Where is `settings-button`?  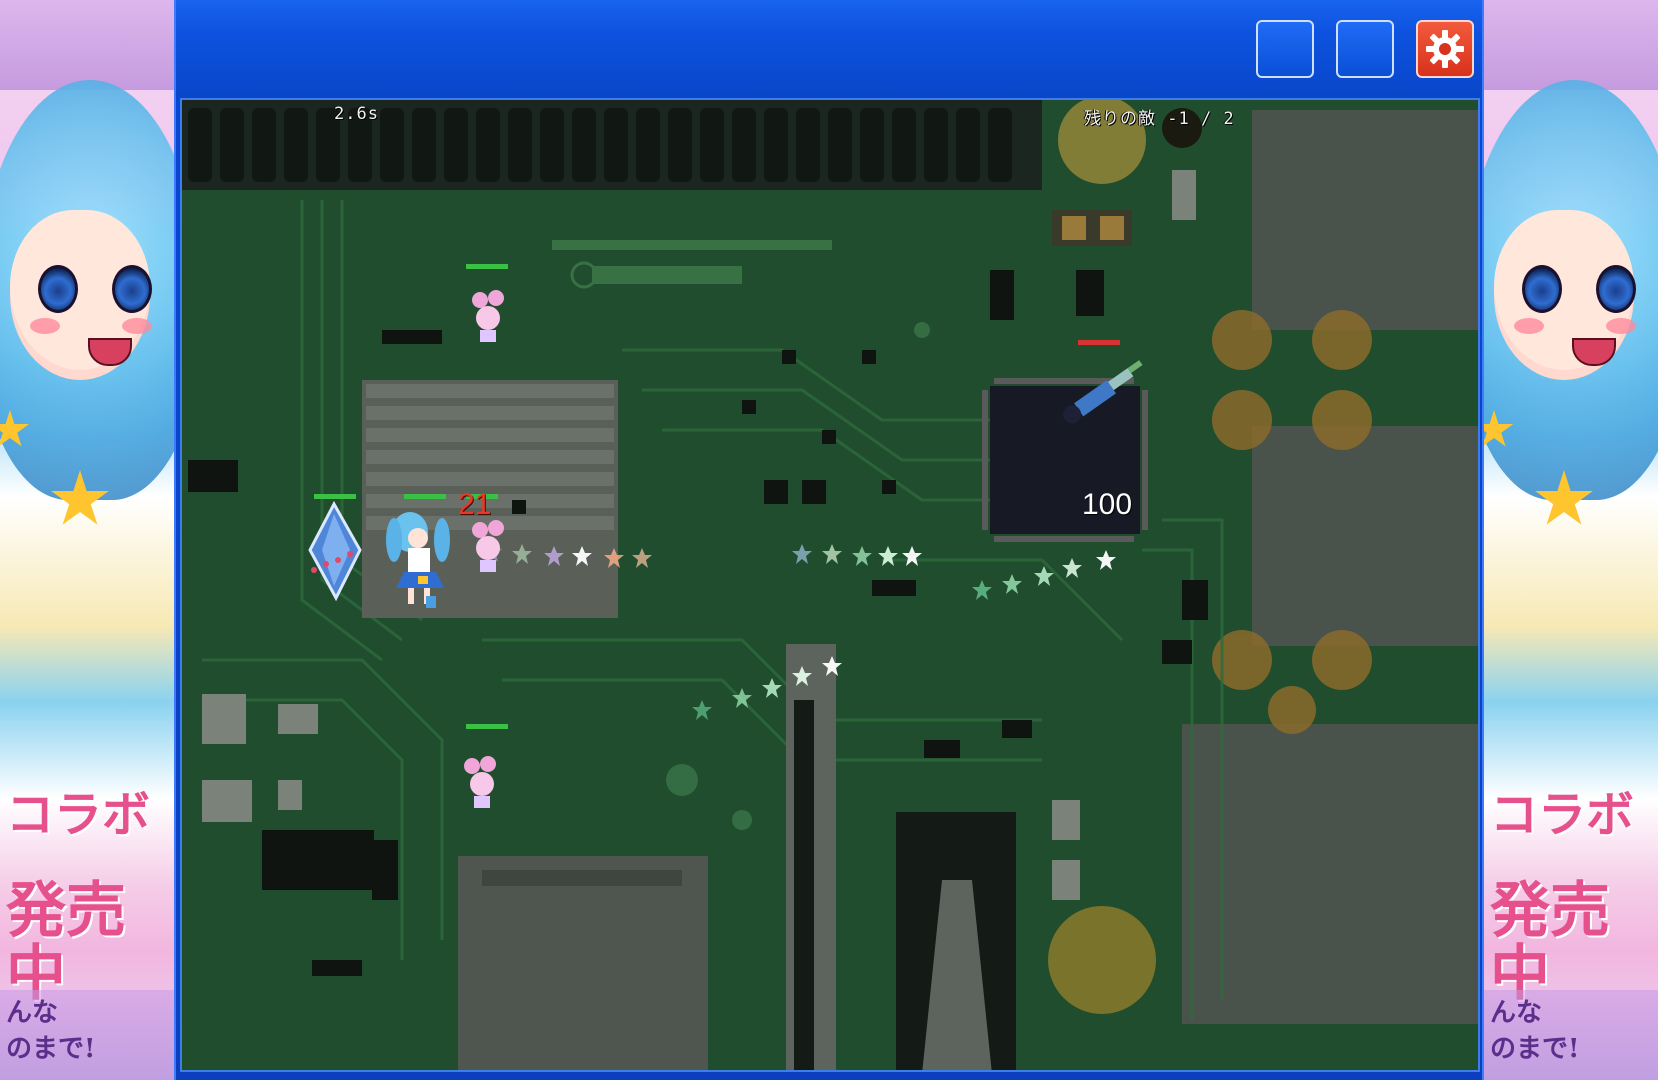 settings-button is located at coordinates (1445, 49).